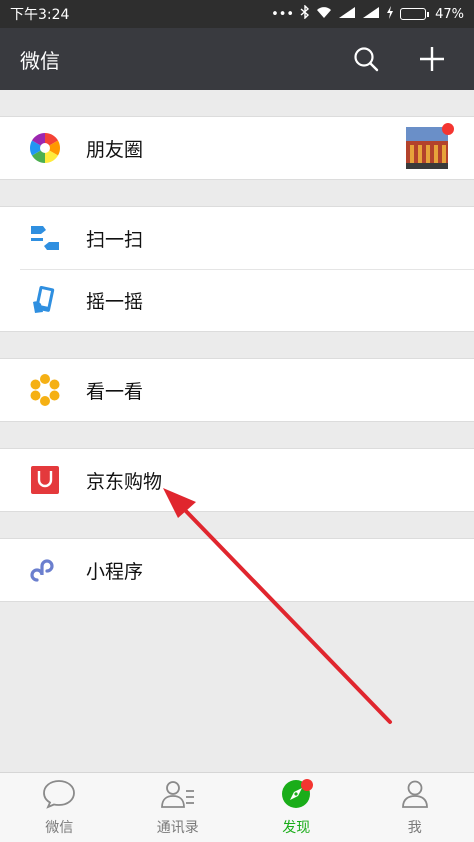 The image size is (474, 842). What do you see at coordinates (45, 300) in the screenshot?
I see `shake-phone-icon` at bounding box center [45, 300].